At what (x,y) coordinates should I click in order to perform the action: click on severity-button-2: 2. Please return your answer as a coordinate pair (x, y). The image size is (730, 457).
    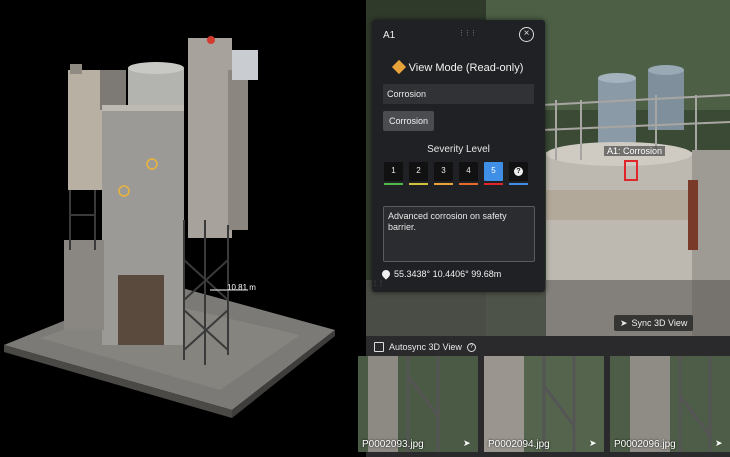
    Looking at the image, I should click on (418, 173).